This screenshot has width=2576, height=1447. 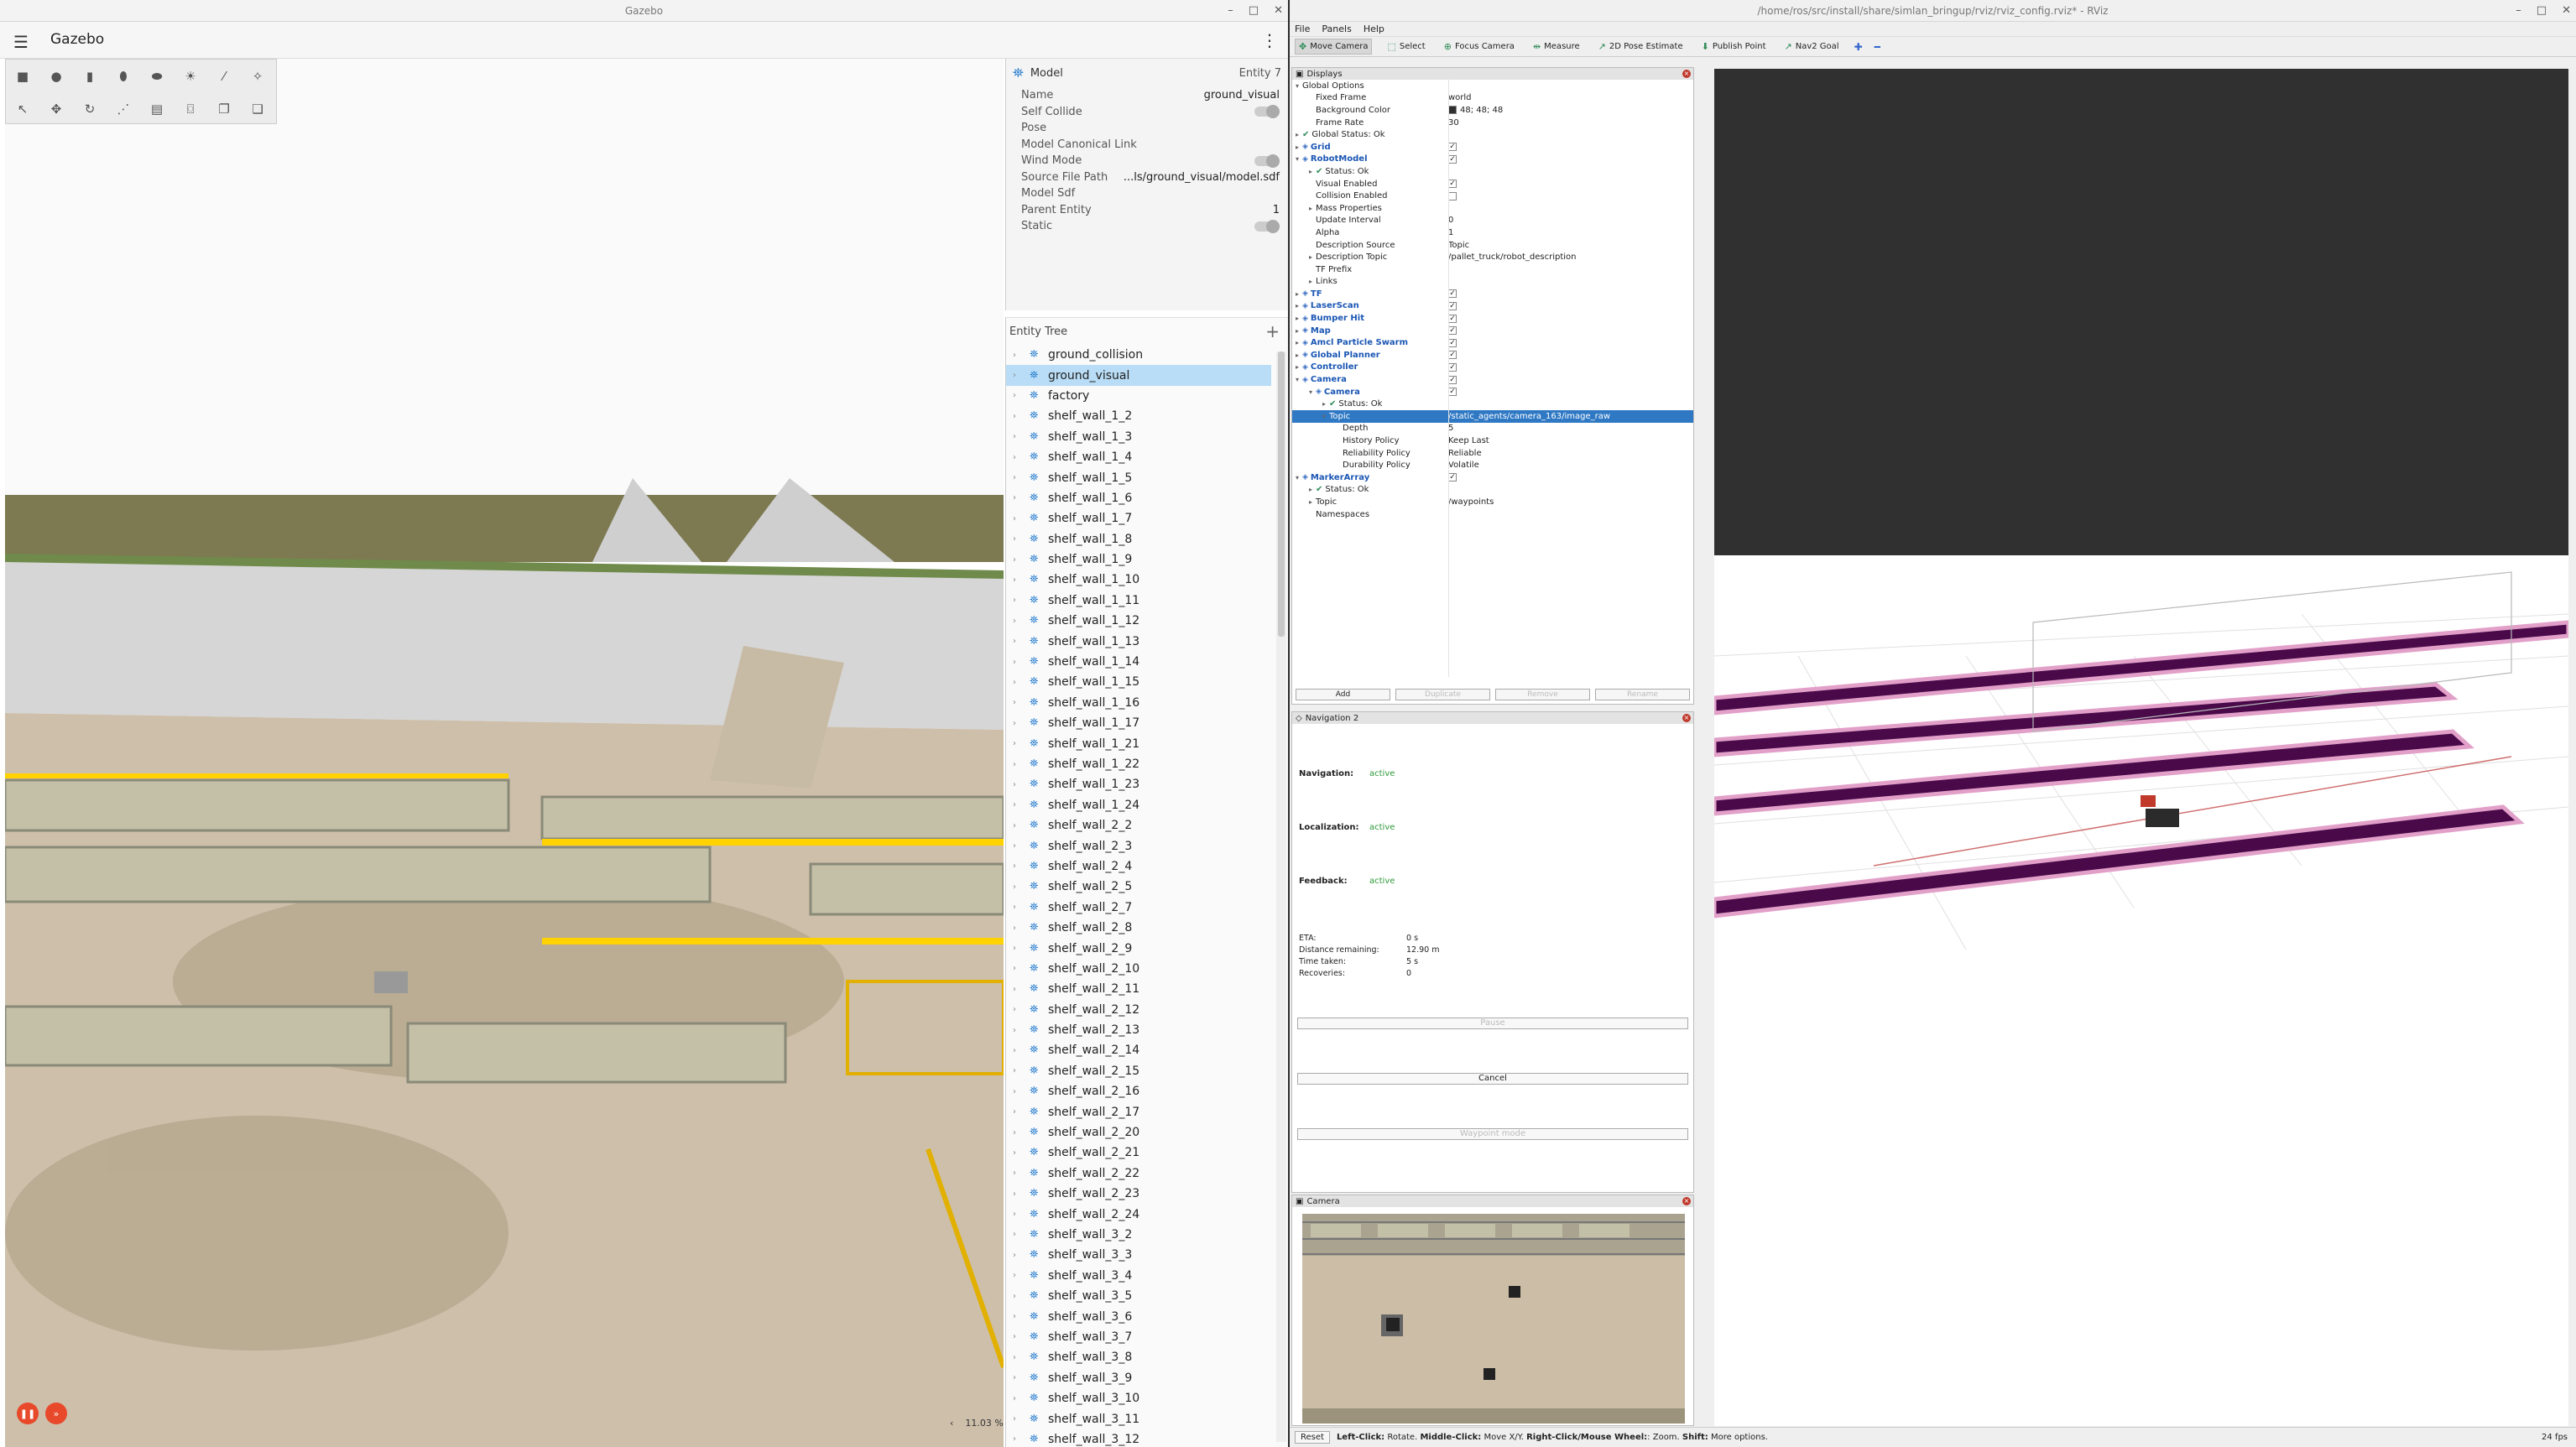 What do you see at coordinates (1452, 110) in the screenshot?
I see `color-swatch` at bounding box center [1452, 110].